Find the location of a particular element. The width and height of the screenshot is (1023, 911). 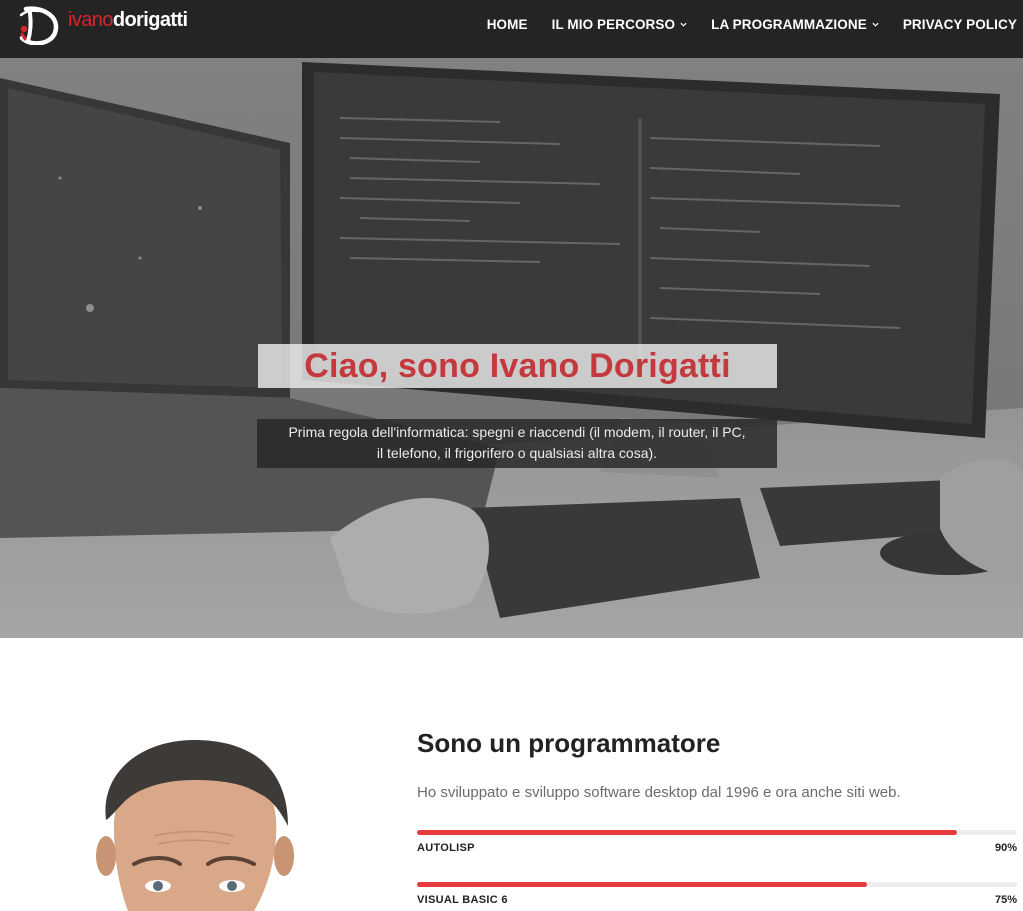

nav-item-il-mio-percorso: IL MIO PERCORSO is located at coordinates (620, 24).